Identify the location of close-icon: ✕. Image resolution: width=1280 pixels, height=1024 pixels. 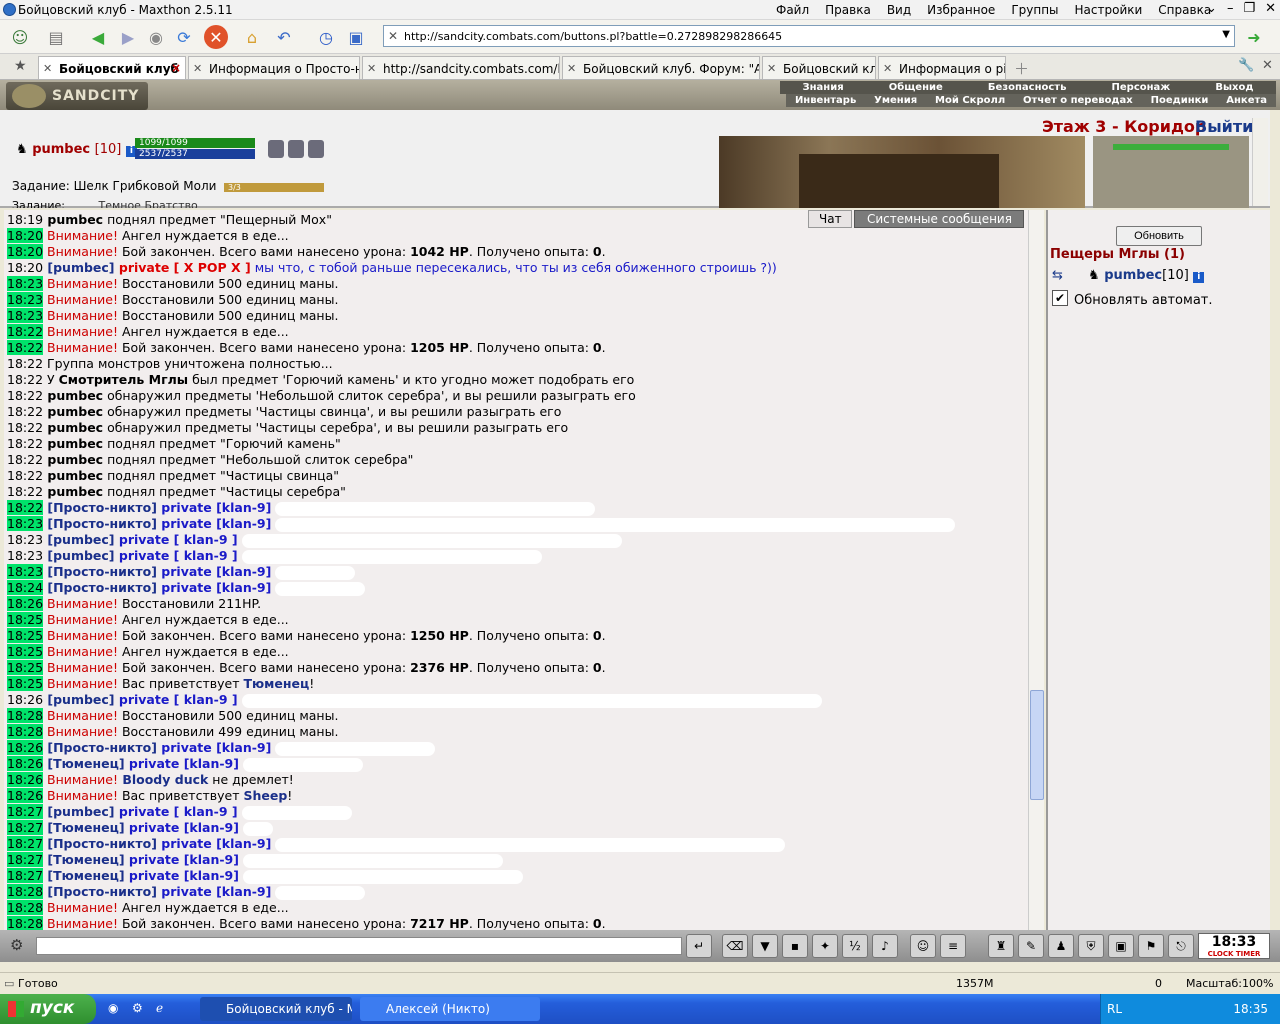
(1267, 65).